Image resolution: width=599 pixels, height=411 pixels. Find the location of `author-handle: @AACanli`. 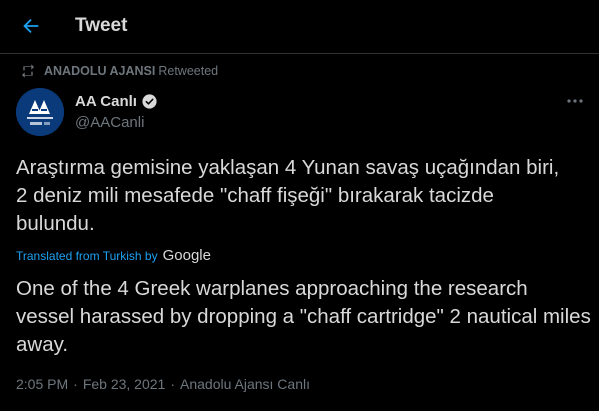

author-handle: @AACanli is located at coordinates (109, 122).